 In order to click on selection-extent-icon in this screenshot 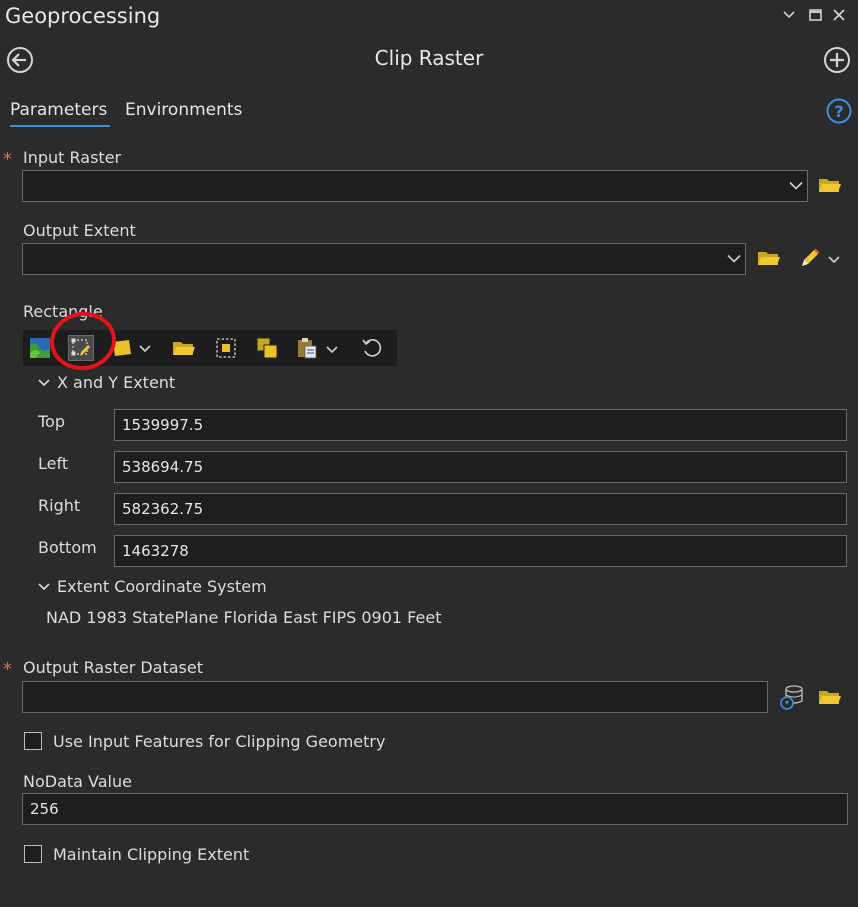, I will do `click(226, 348)`.